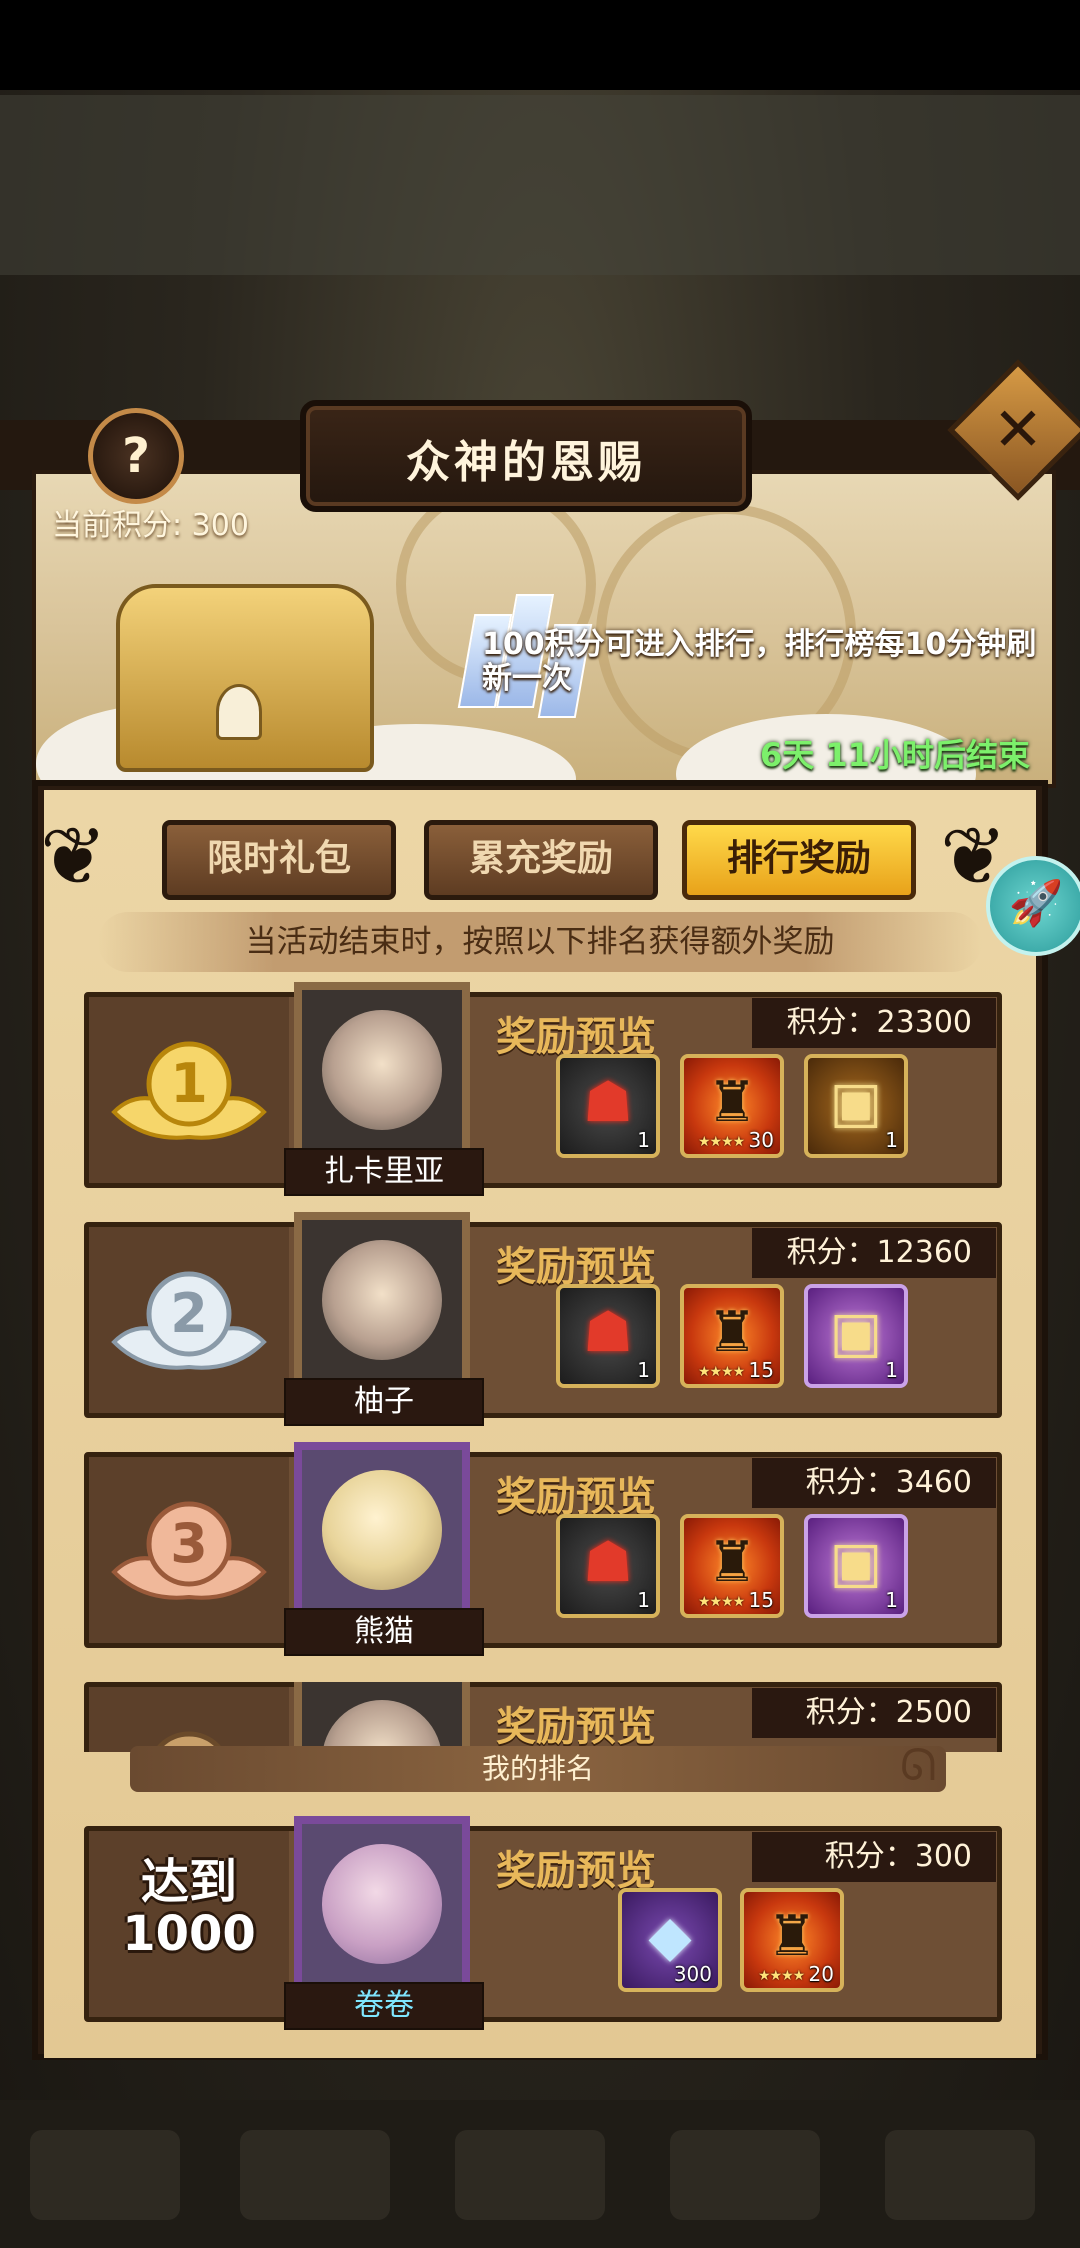  I want to click on current-score: 当前积分: 300, so click(150, 525).